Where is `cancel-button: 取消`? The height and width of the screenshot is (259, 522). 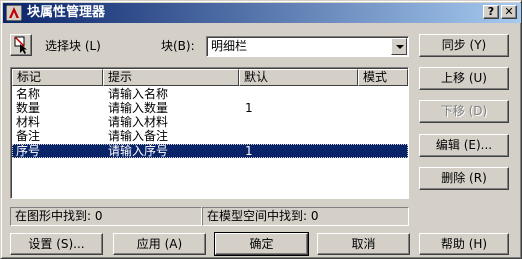 cancel-button: 取消 is located at coordinates (363, 244).